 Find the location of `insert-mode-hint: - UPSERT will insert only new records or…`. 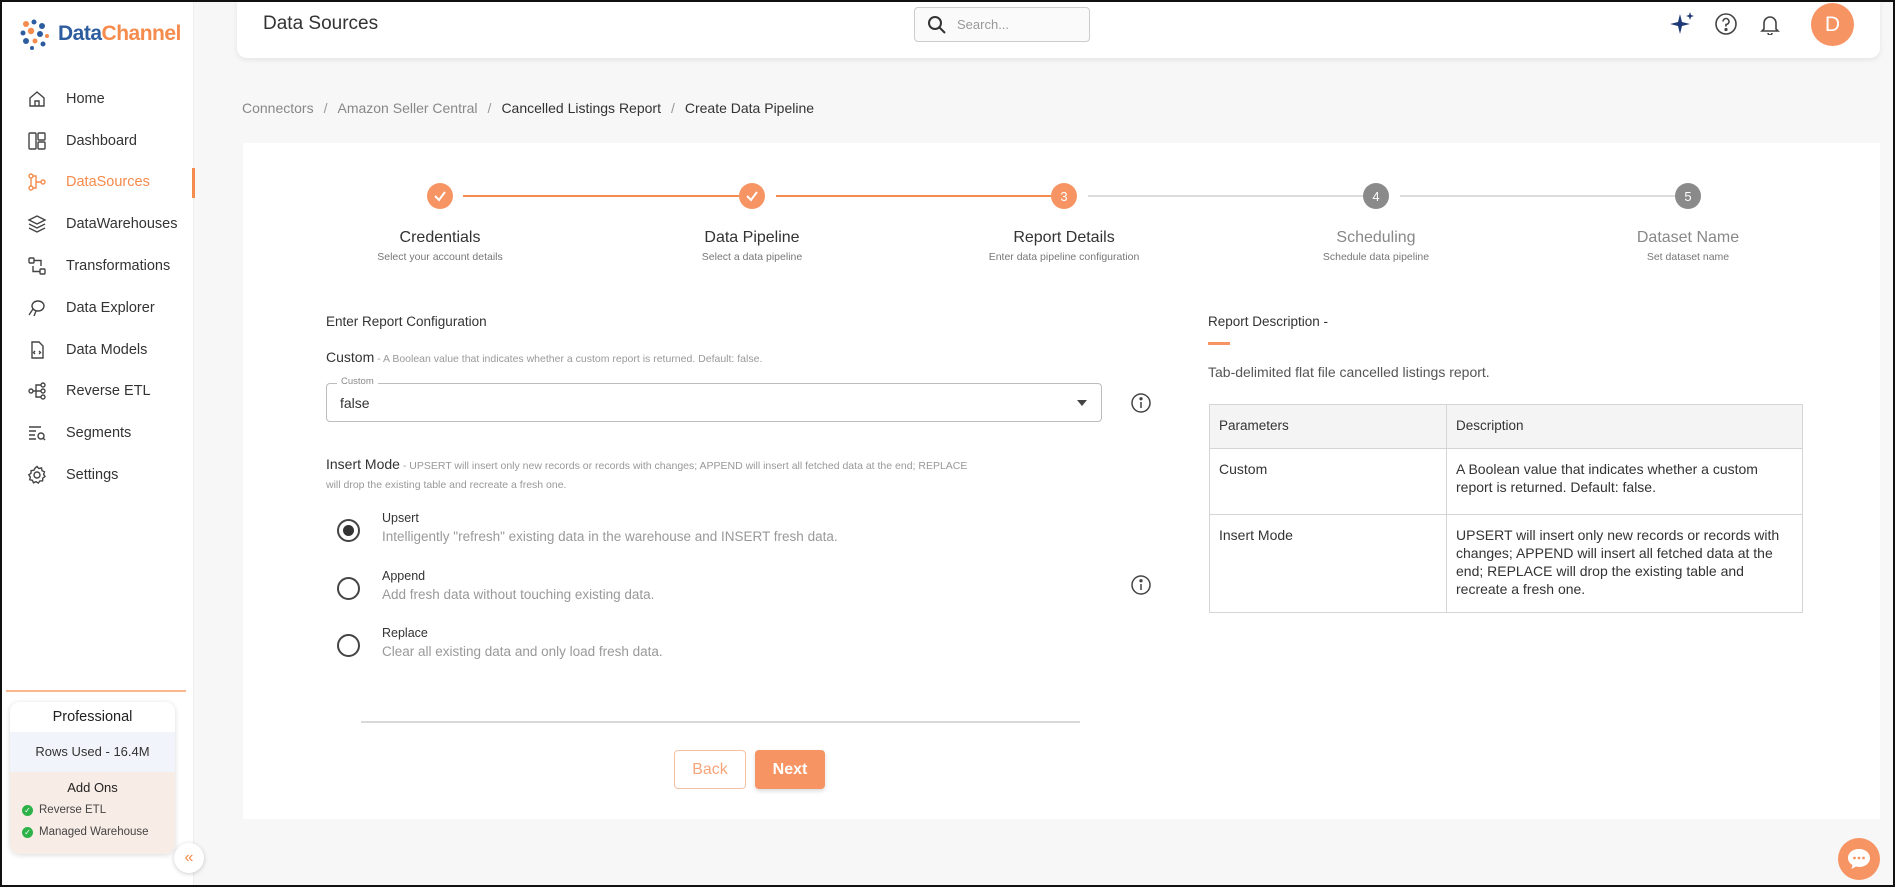

insert-mode-hint: - UPSERT will insert only new records or… is located at coordinates (683, 466).